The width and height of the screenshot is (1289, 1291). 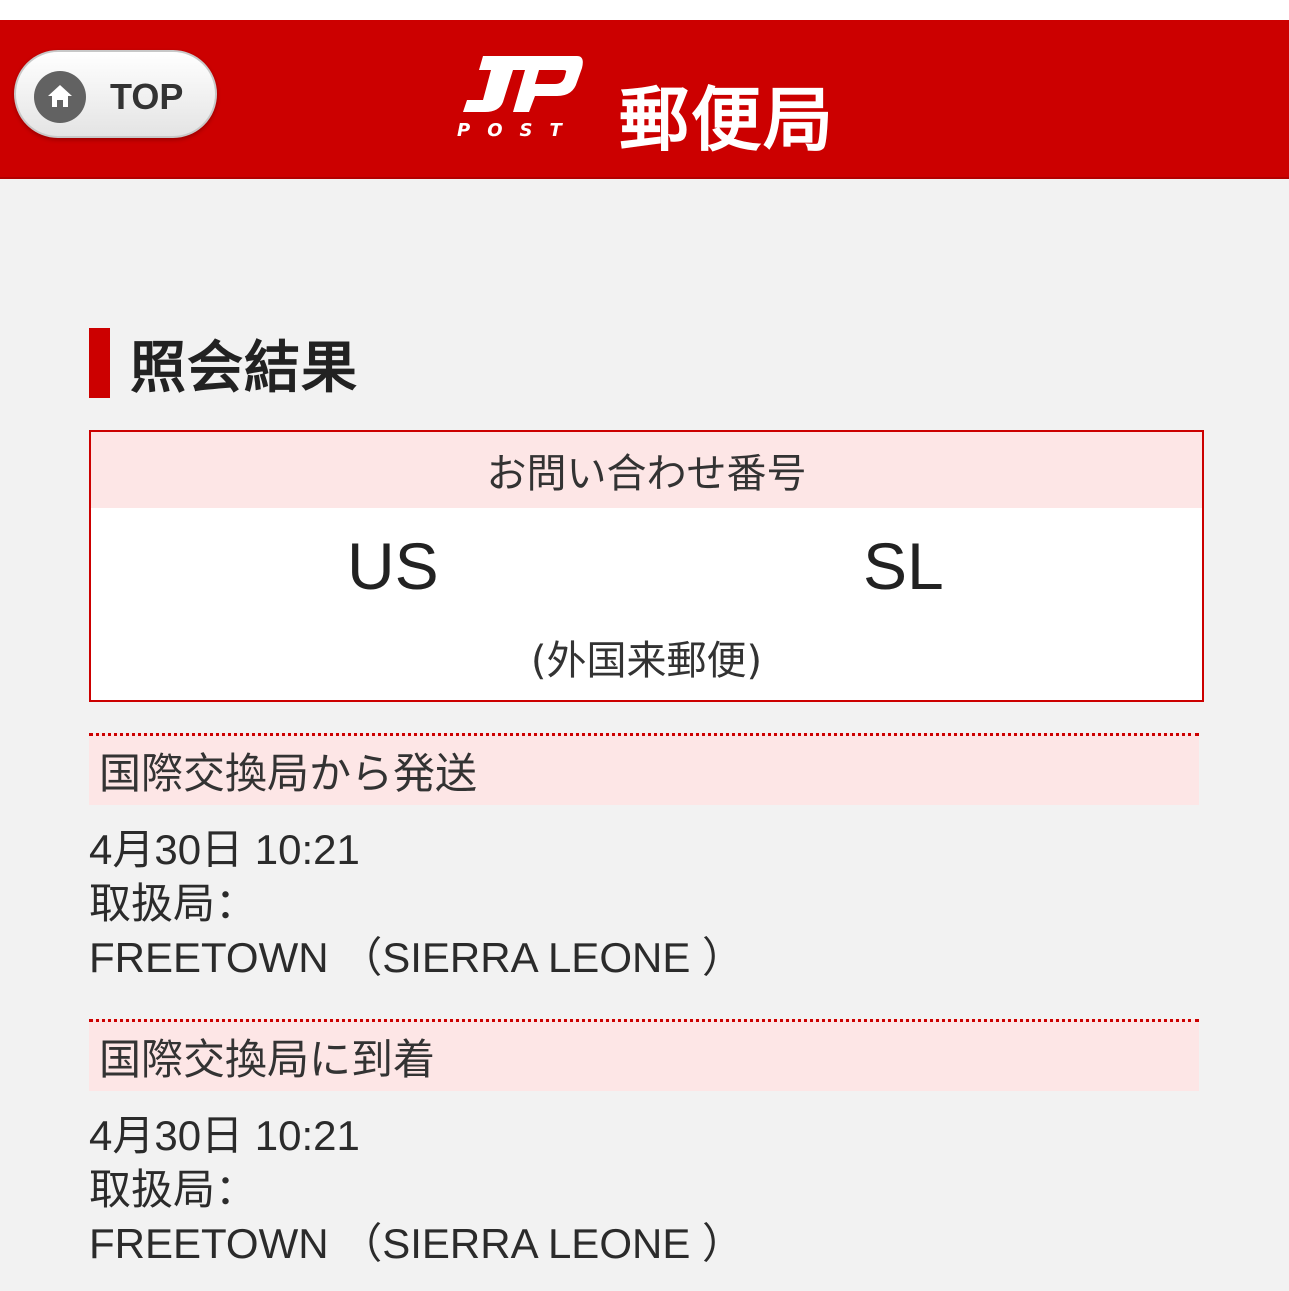 I want to click on site-header: TOP POST 郵便局, so click(x=644, y=99).